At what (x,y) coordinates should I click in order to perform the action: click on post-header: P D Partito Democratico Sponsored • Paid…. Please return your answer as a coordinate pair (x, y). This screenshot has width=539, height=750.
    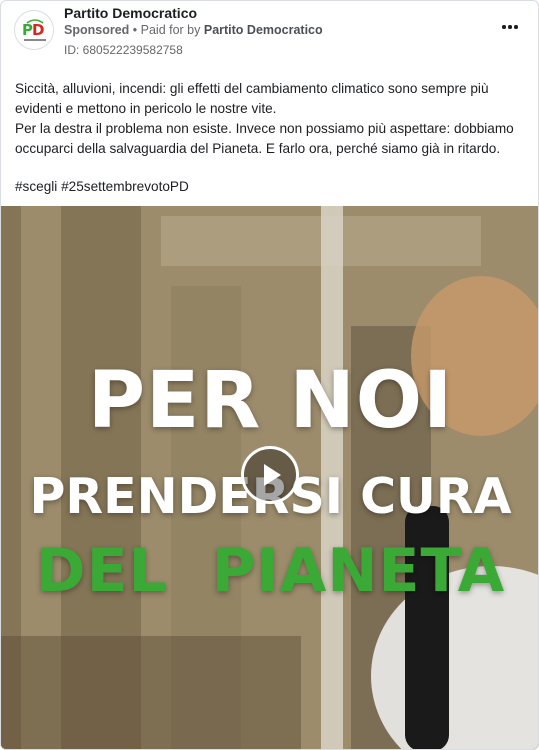
    Looking at the image, I should click on (269, 33).